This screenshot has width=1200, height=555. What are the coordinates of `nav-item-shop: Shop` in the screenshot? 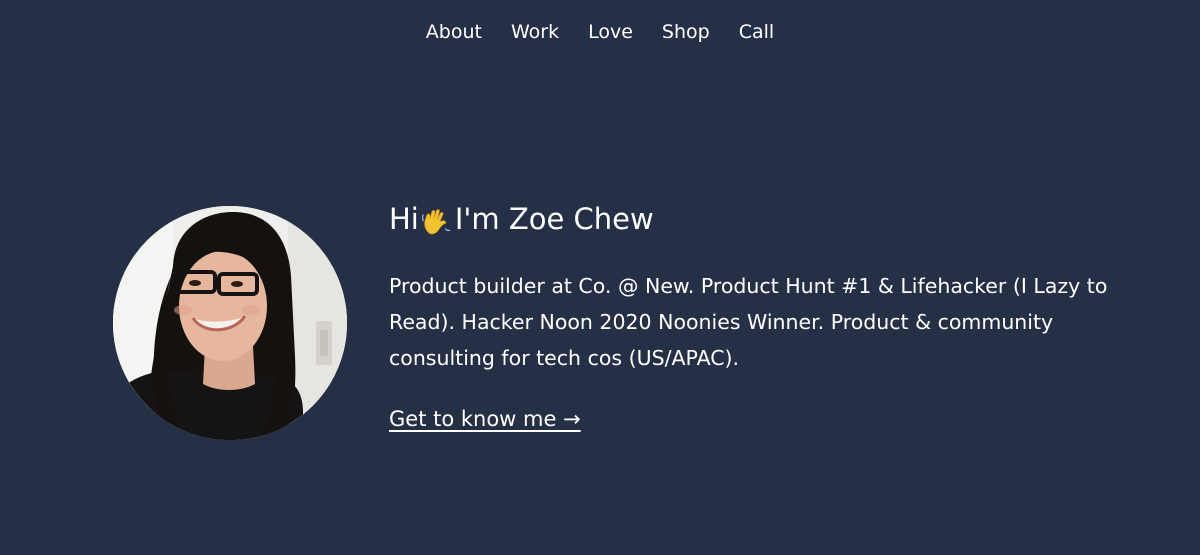 It's located at (686, 32).